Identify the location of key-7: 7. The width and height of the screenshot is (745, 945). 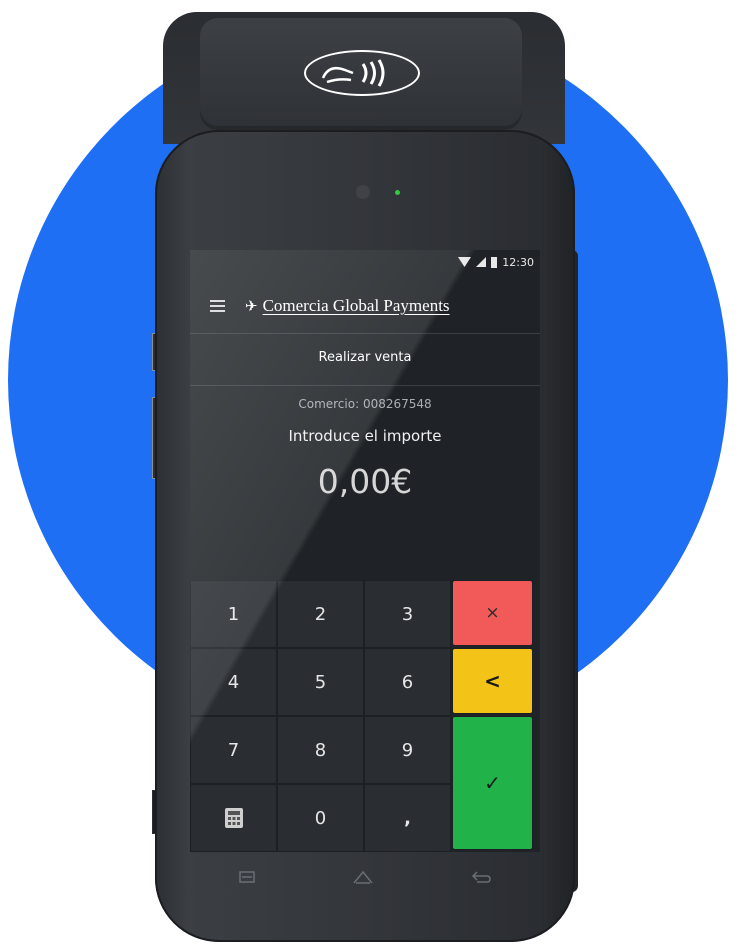
(233, 750).